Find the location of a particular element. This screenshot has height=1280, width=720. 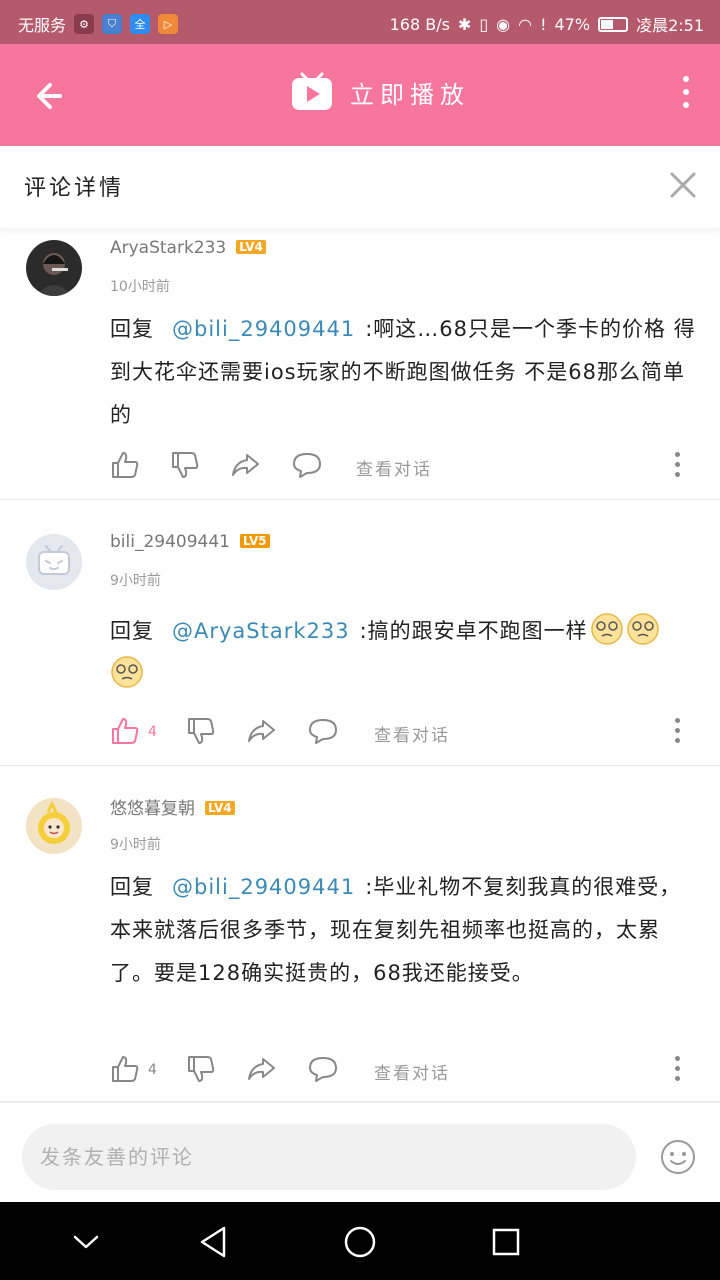

emoji-button is located at coordinates (678, 1157).